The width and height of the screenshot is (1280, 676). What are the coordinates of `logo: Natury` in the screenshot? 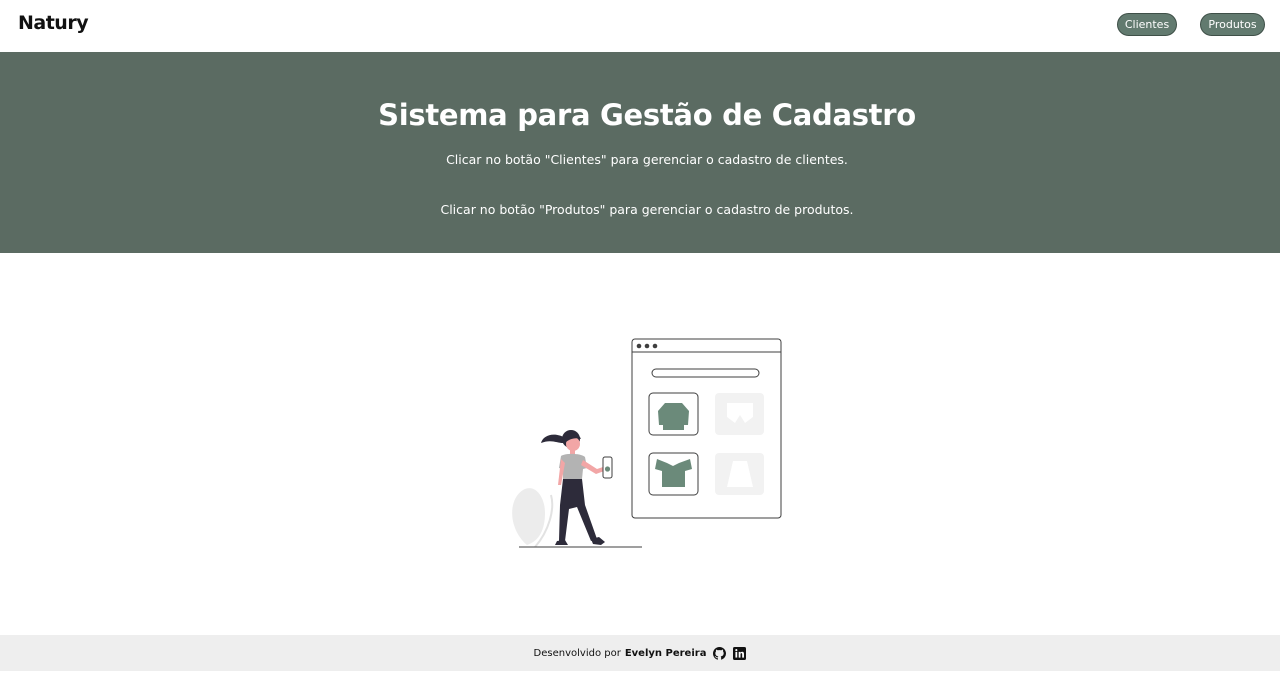 It's located at (53, 23).